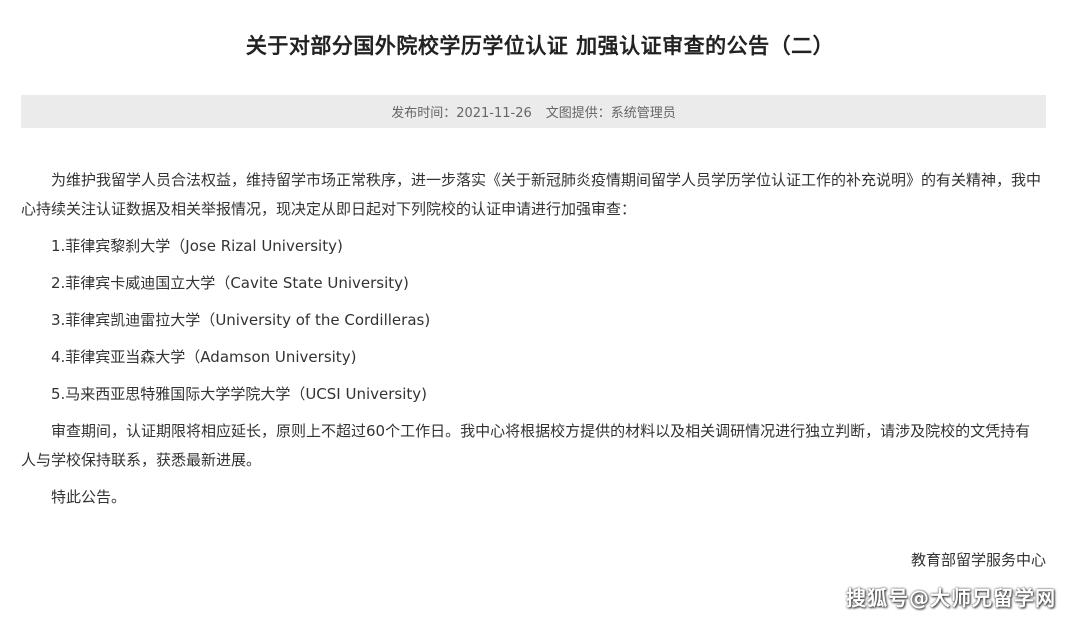 The image size is (1080, 618). What do you see at coordinates (533, 111) in the screenshot?
I see `meta-bar: 发布时间：2021-11-26 文图提供：系统管理员` at bounding box center [533, 111].